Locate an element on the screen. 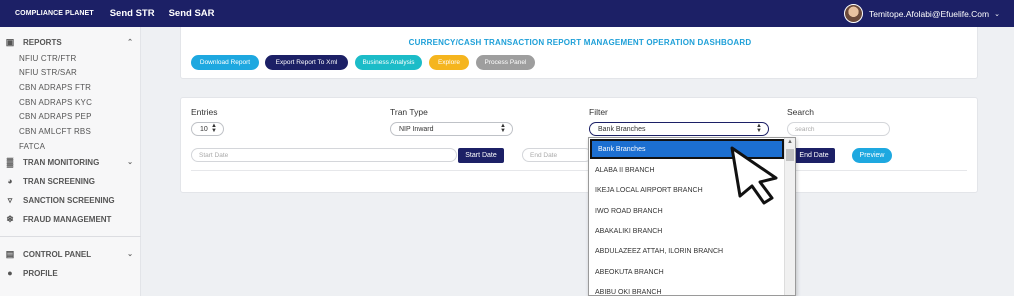 The image size is (1014, 296). sidebar-item-cbn-adraps-pep: CBN ADRAPS PEP is located at coordinates (55, 116).